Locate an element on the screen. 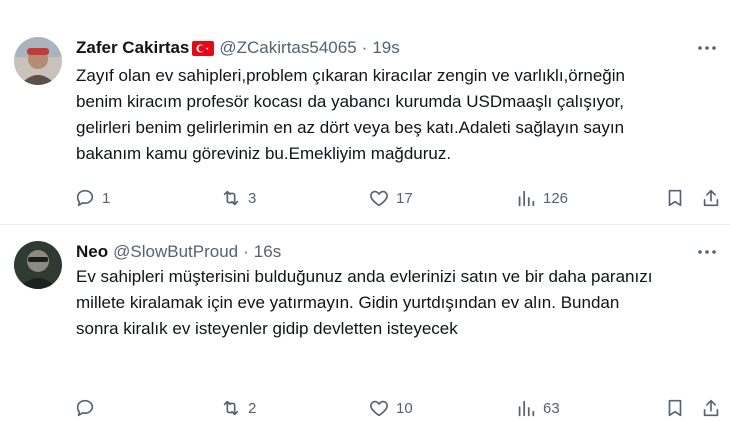 The image size is (730, 421). views-count: 126 is located at coordinates (556, 198).